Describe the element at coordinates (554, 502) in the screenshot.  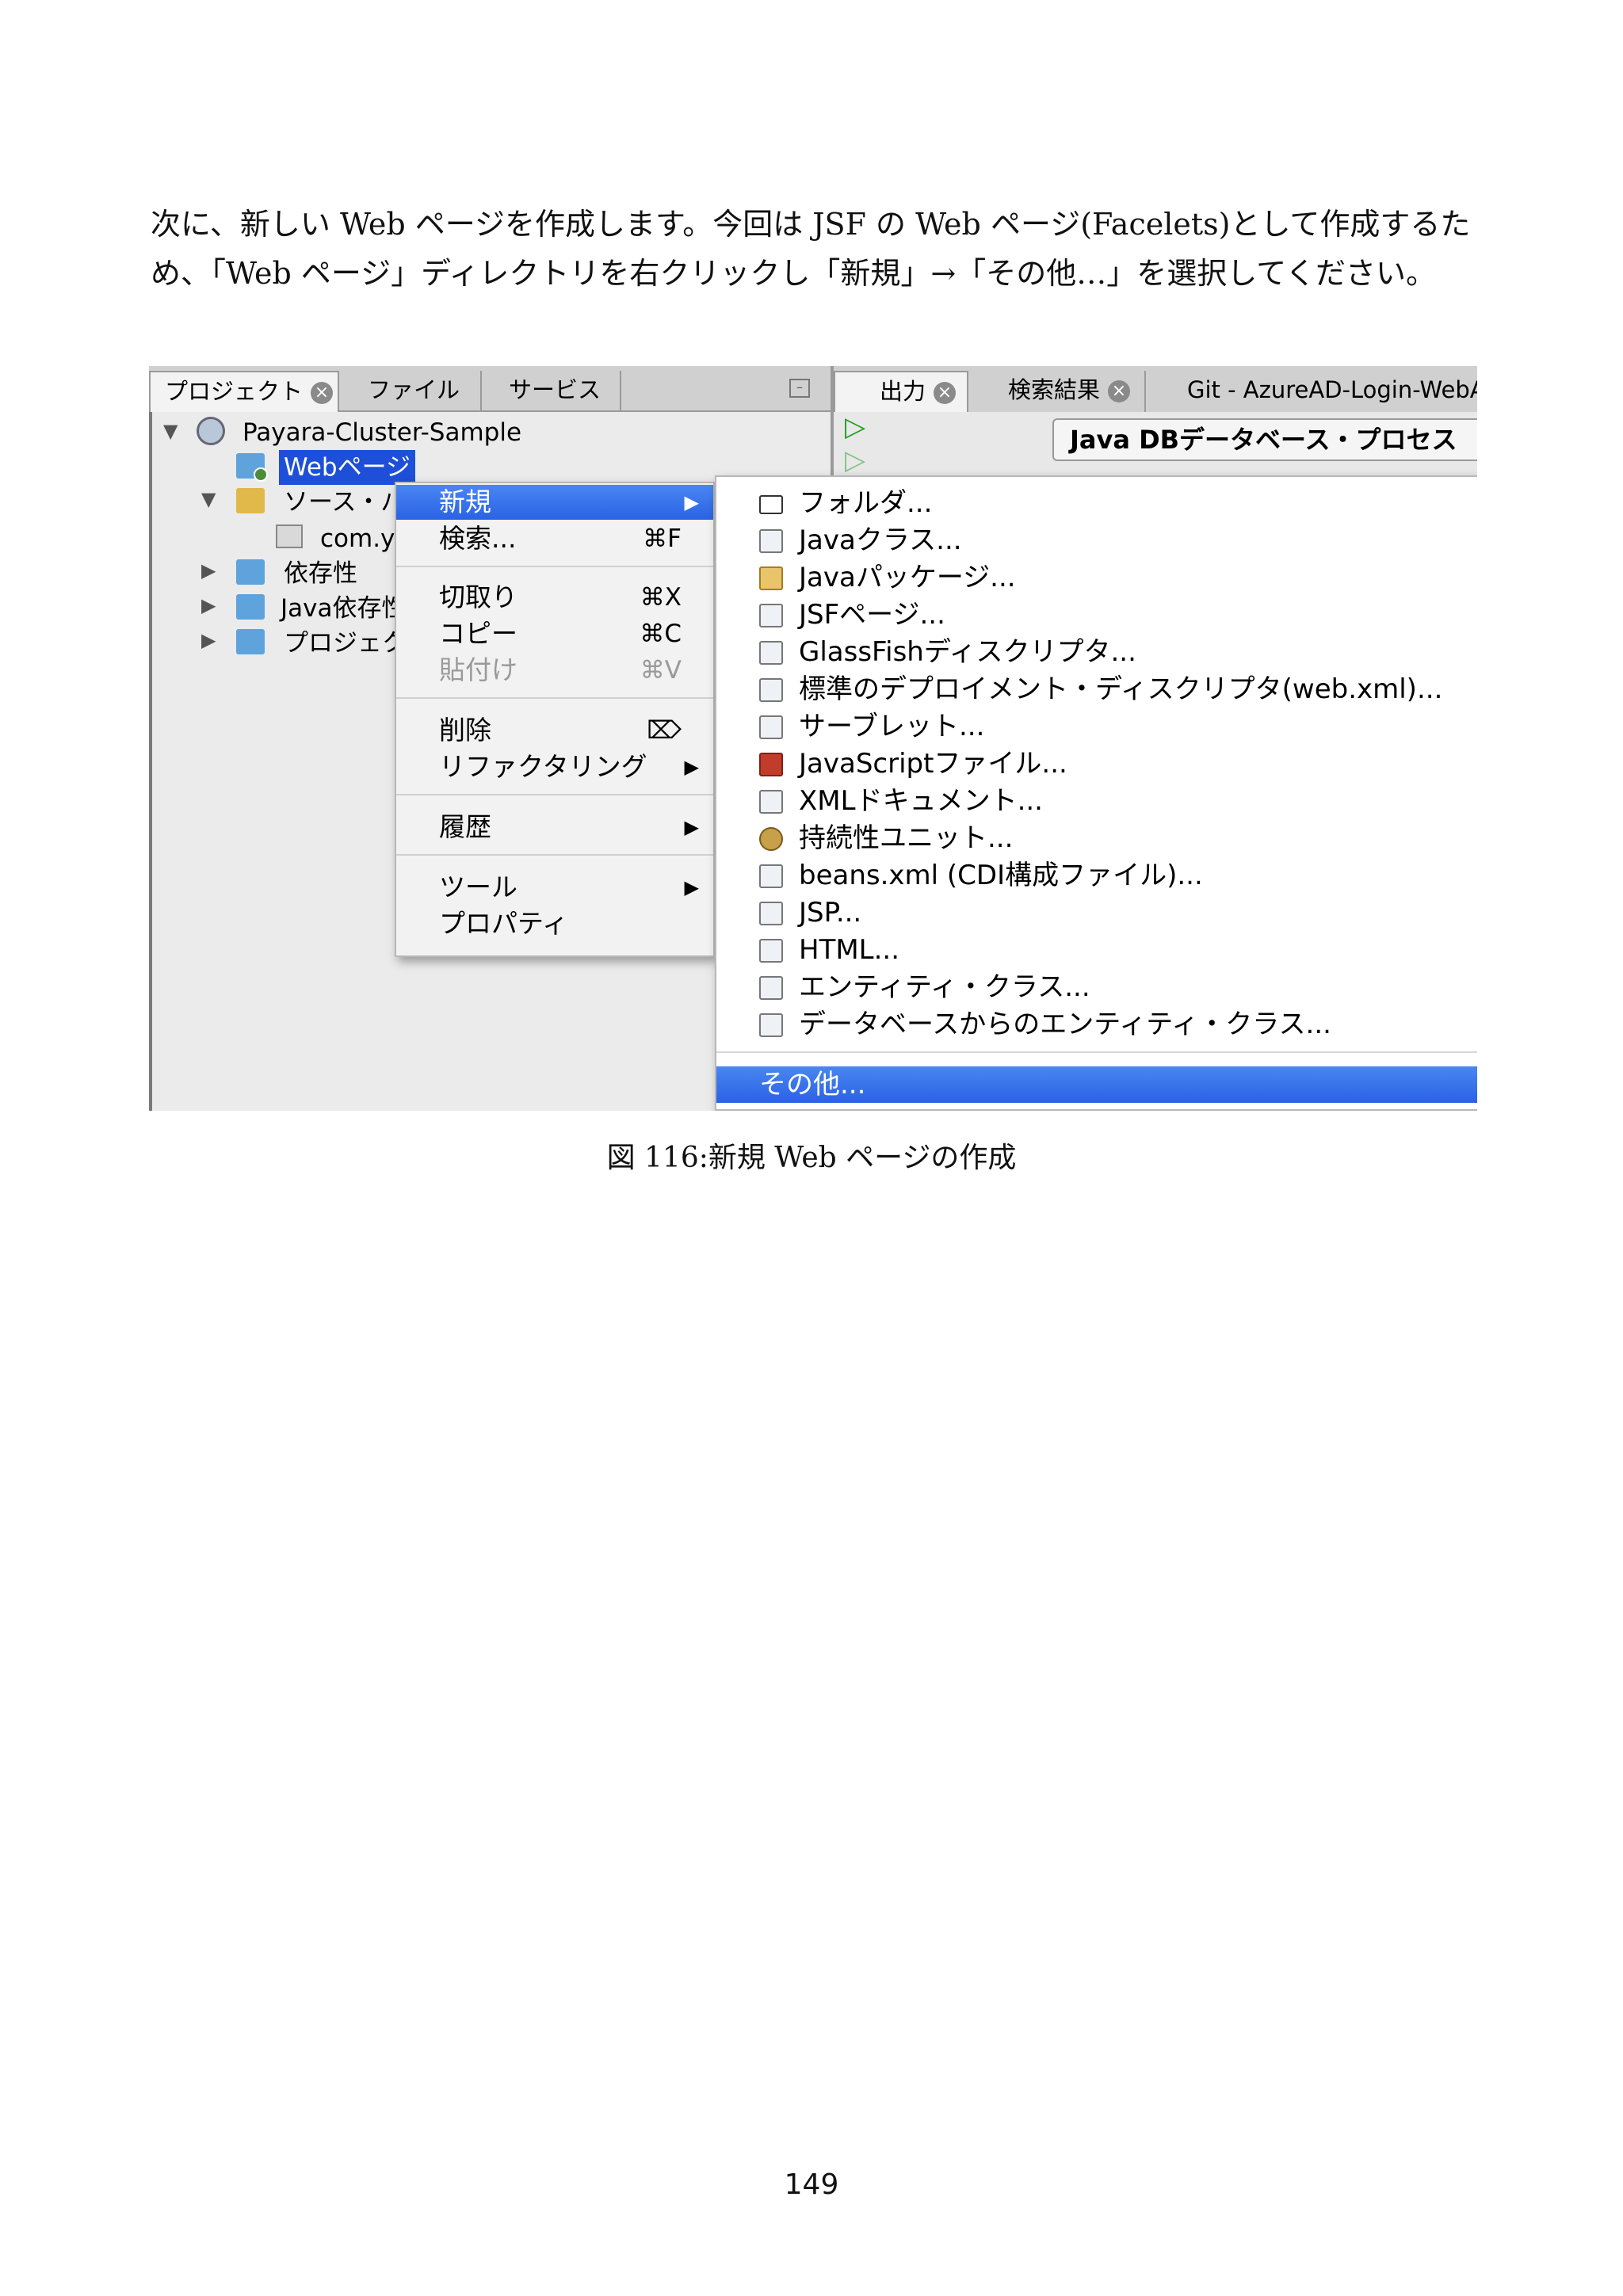
I see `menu-item-new: 新規 ▶` at that location.